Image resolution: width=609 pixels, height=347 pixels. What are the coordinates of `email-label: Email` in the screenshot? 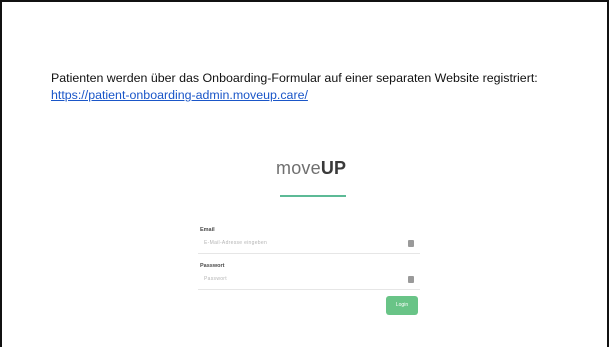 It's located at (207, 230).